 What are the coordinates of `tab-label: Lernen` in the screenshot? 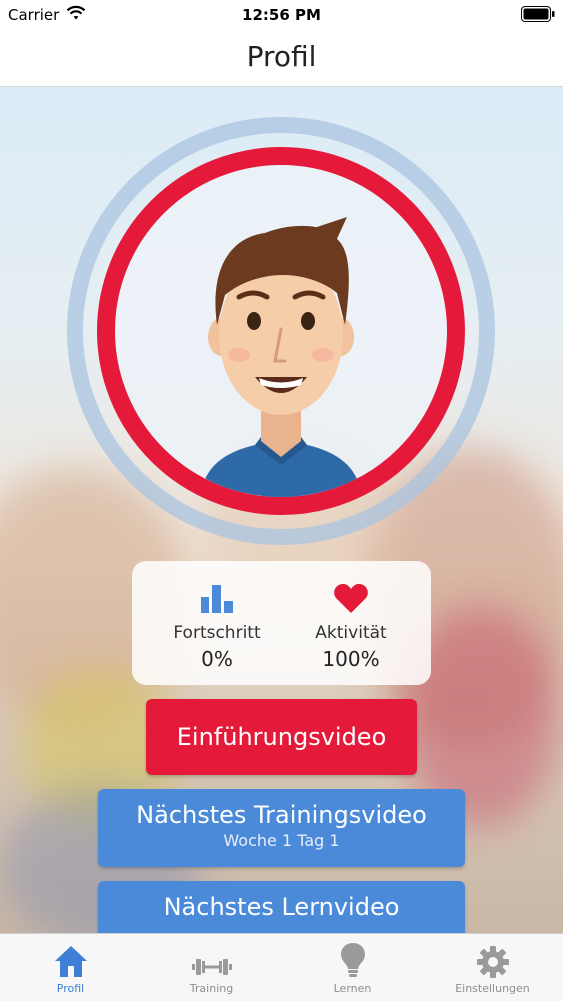 It's located at (352, 988).